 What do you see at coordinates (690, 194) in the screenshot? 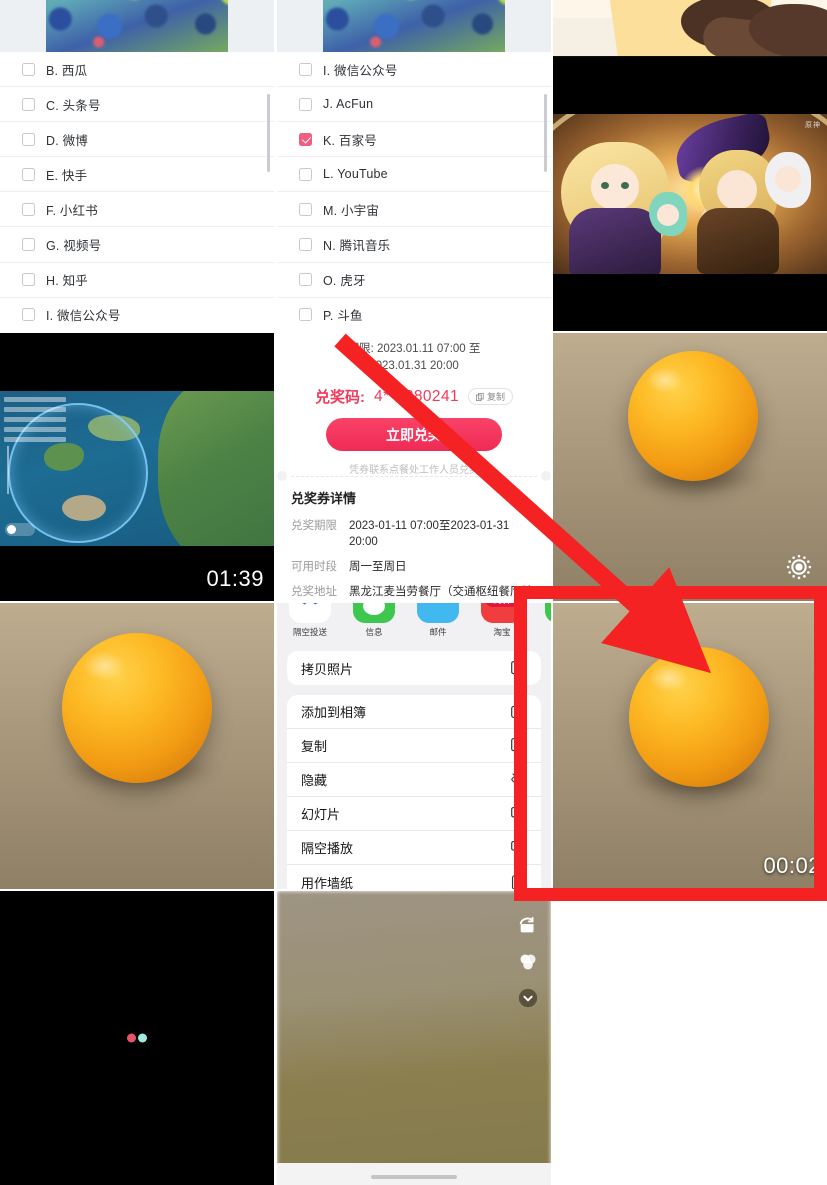
I see `genshin-key-art: 原神` at bounding box center [690, 194].